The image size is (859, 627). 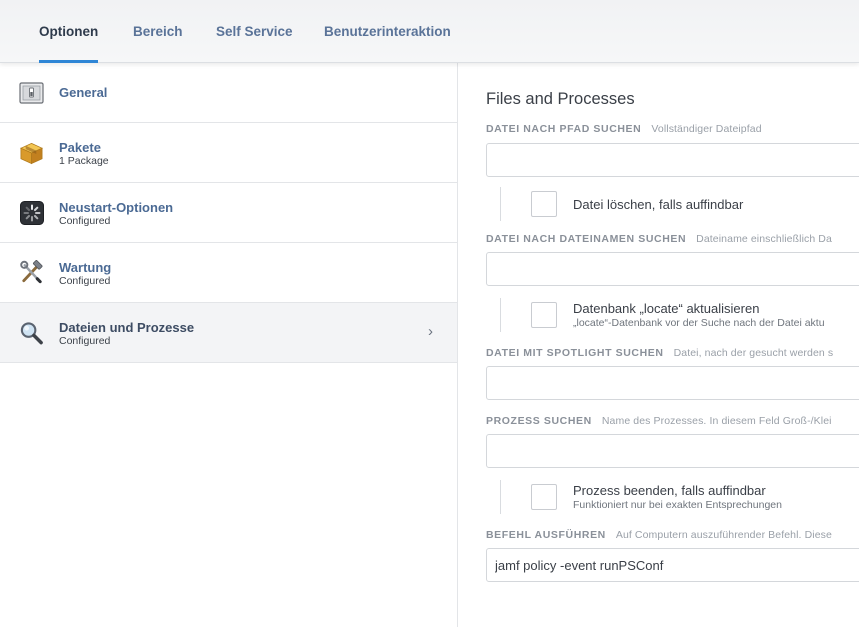 What do you see at coordinates (31, 332) in the screenshot?
I see `magnifier-icon` at bounding box center [31, 332].